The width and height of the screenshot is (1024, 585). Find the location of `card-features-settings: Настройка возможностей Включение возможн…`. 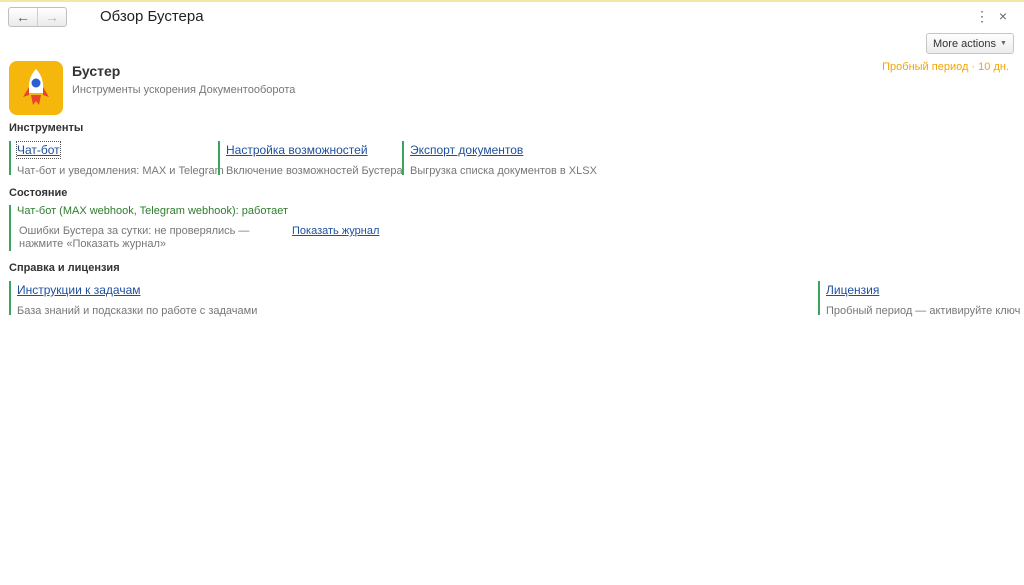

card-features-settings: Настройка возможностей Включение возможн… is located at coordinates (310, 159).